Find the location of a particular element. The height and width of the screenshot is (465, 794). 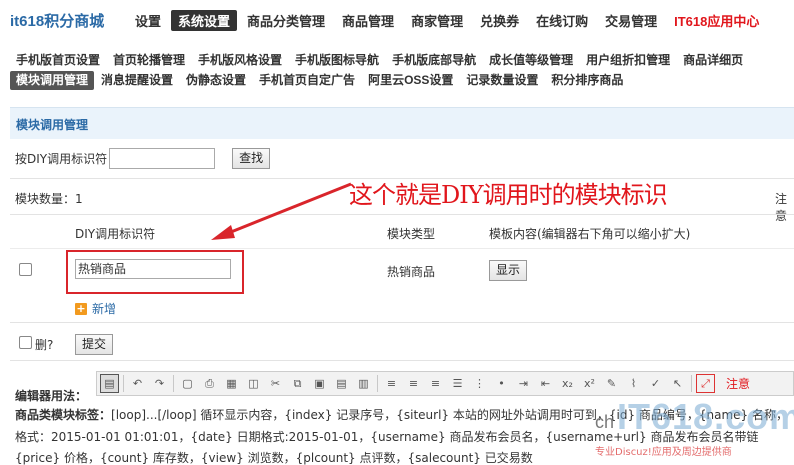

top-nav-item: 系统设置 is located at coordinates (204, 20).